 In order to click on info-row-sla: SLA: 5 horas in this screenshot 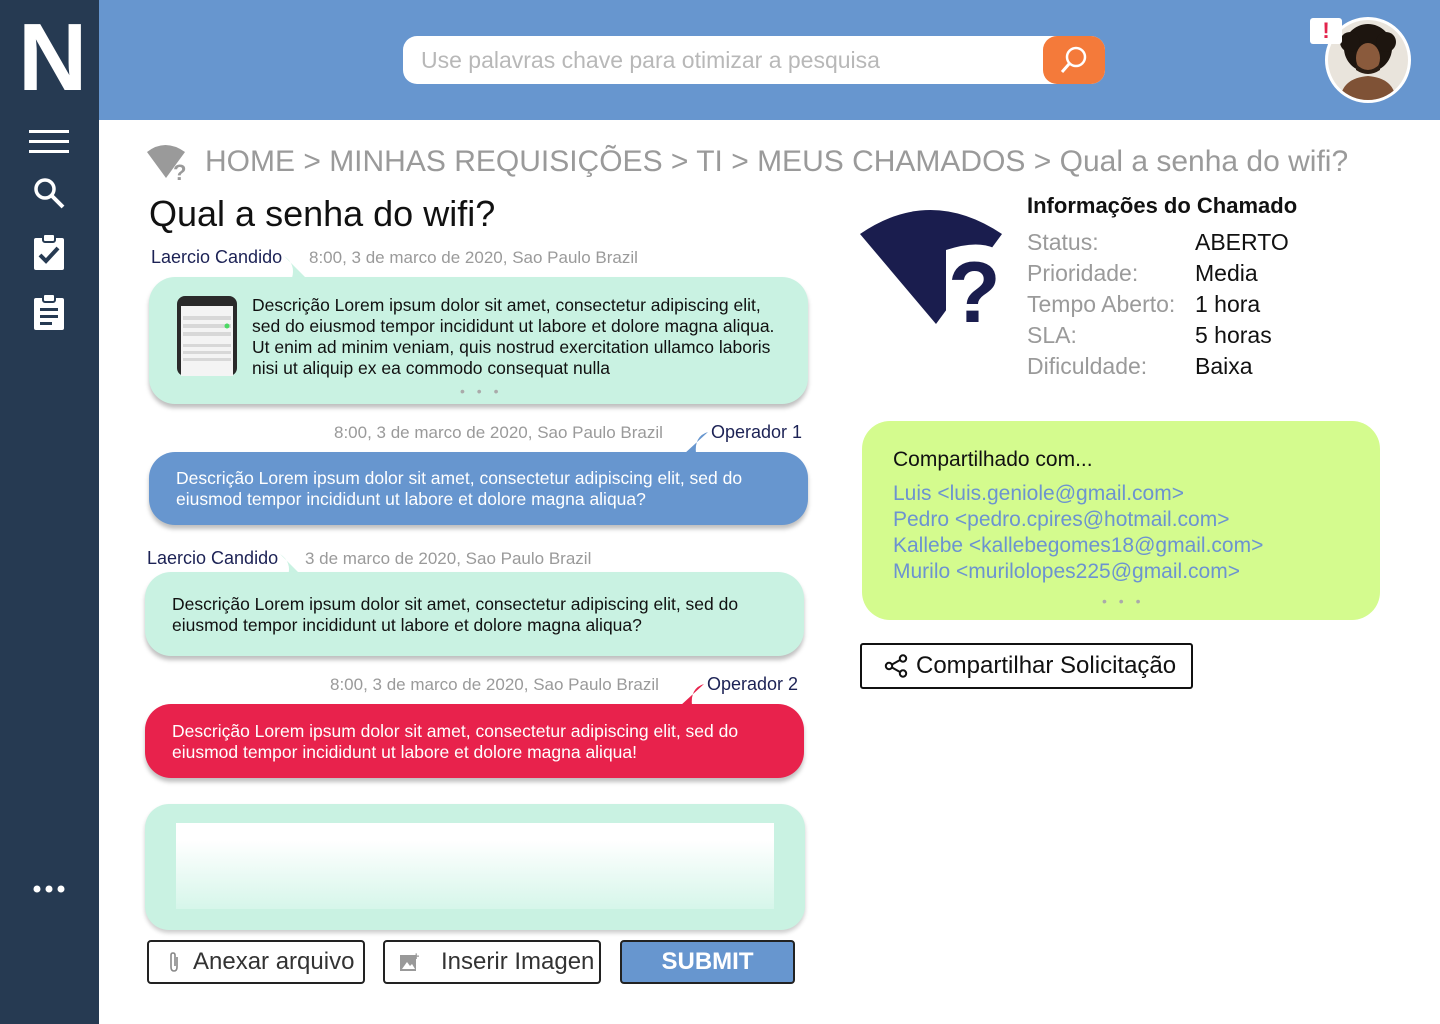, I will do `click(1149, 335)`.